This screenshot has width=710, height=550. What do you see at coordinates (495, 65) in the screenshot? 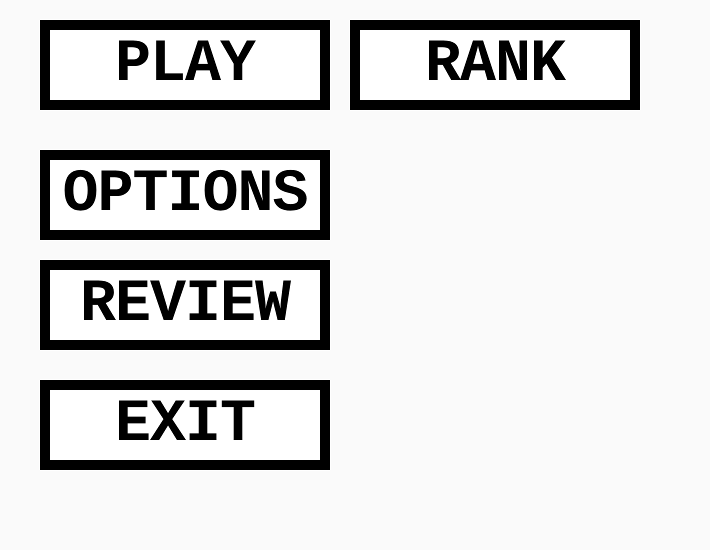
I see `menu-button: RANK` at bounding box center [495, 65].